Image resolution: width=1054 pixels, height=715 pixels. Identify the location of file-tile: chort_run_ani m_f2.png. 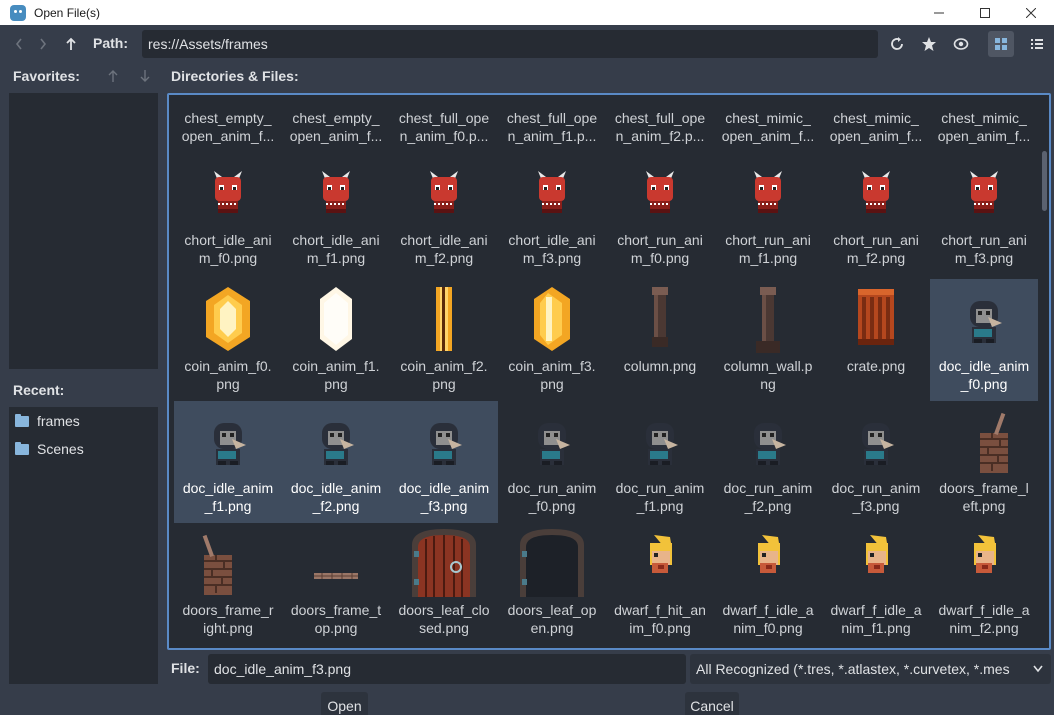
(876, 214).